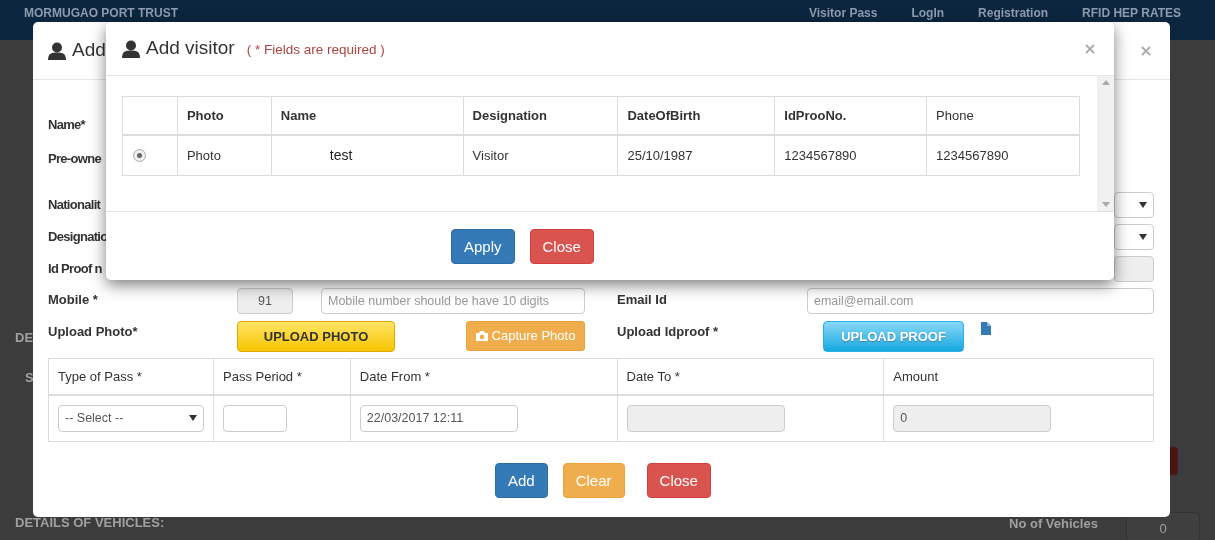 The image size is (1215, 540). I want to click on email-field: email@email.com, so click(980, 301).